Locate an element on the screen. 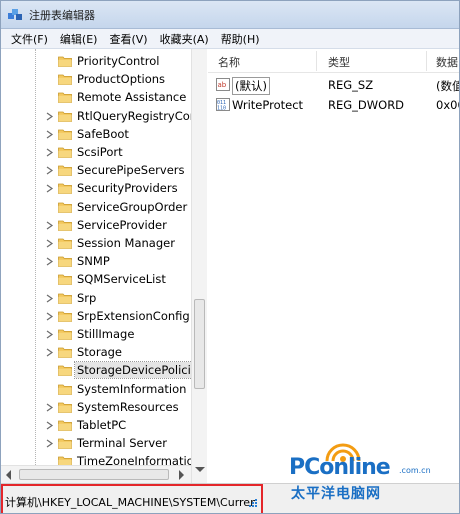 Image resolution: width=460 pixels, height=514 pixels. status-path-highlight is located at coordinates (132, 498).